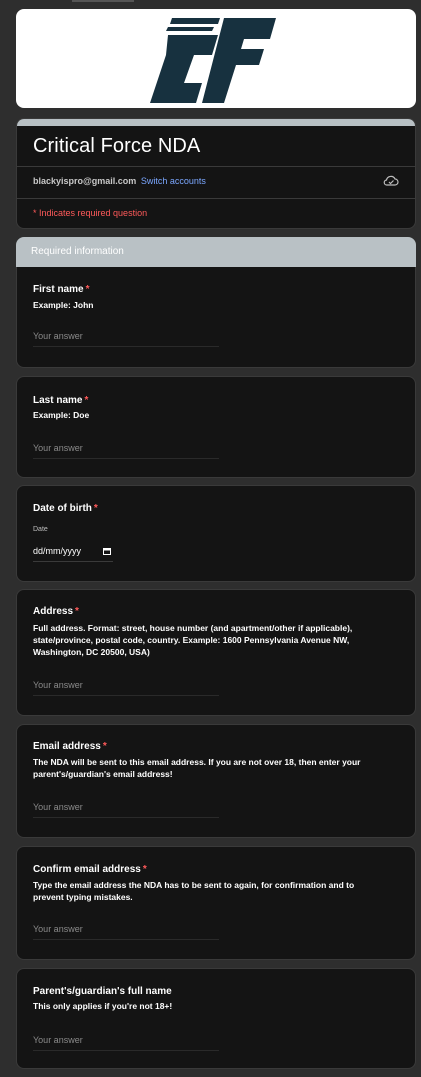 Image resolution: width=421 pixels, height=1077 pixels. I want to click on cf-logo, so click(213, 60).